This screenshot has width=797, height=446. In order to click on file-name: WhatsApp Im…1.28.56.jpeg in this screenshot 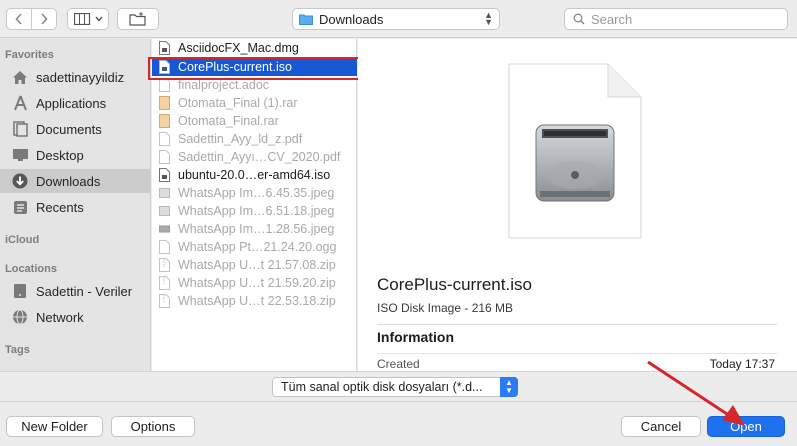, I will do `click(256, 229)`.